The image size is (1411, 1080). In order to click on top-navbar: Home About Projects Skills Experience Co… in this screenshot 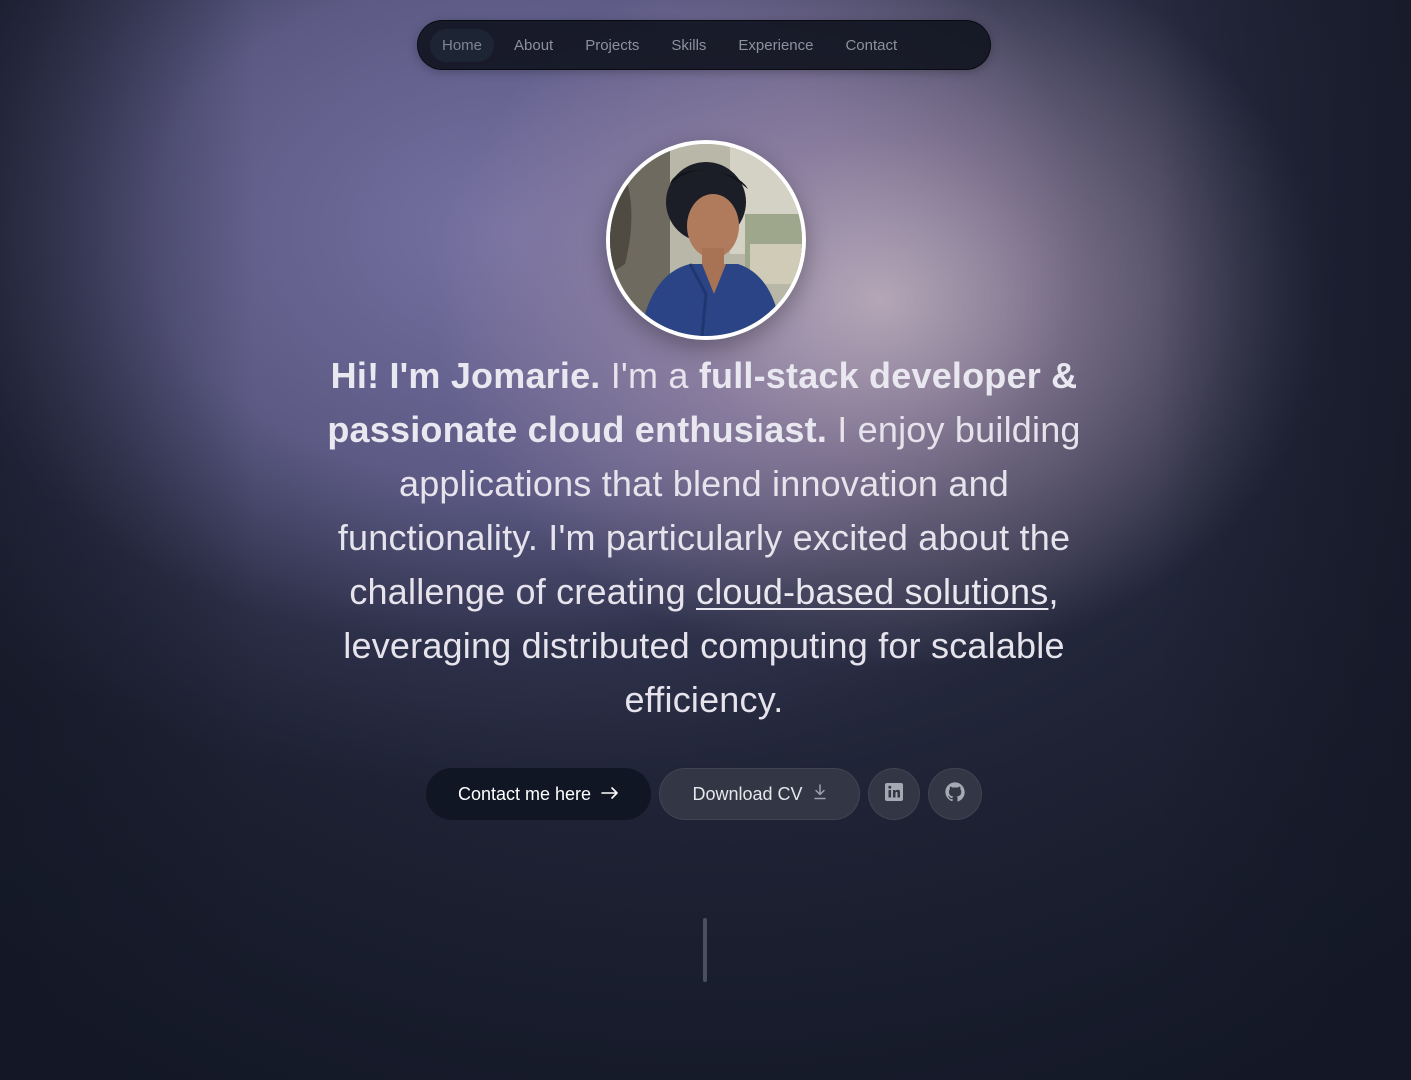, I will do `click(704, 45)`.